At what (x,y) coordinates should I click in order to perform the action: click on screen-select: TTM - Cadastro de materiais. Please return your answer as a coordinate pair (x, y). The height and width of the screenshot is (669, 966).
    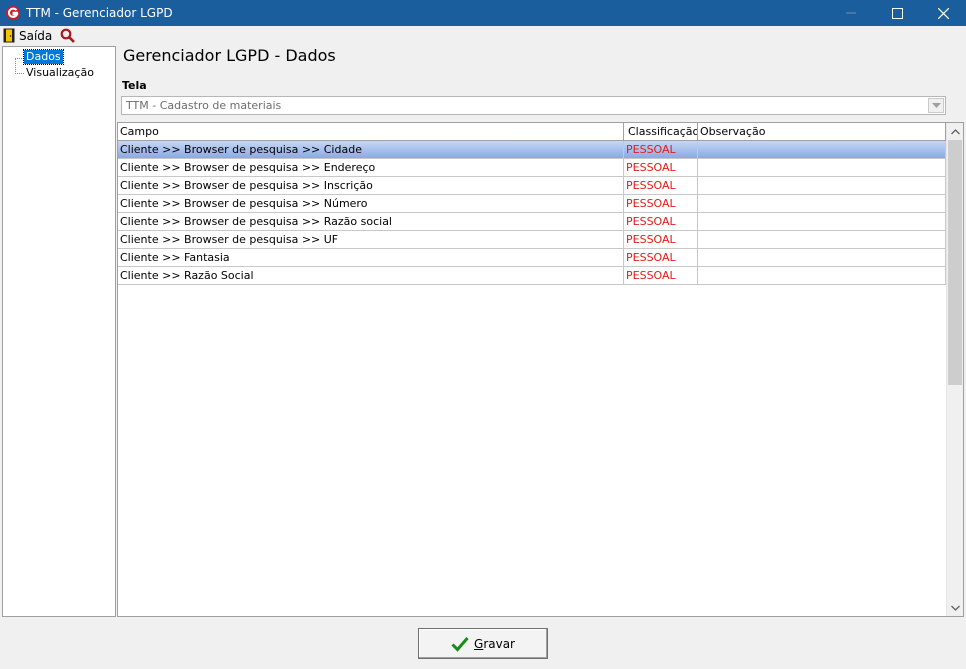
    Looking at the image, I should click on (533, 105).